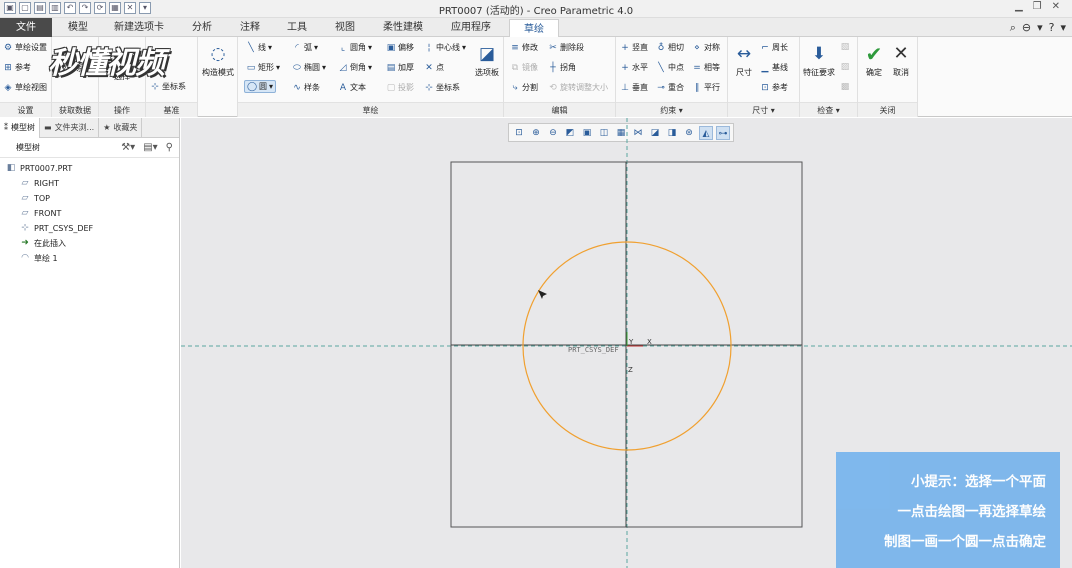 The height and width of the screenshot is (568, 1072). I want to click on perpendicular-icon: ⊥, so click(625, 87).